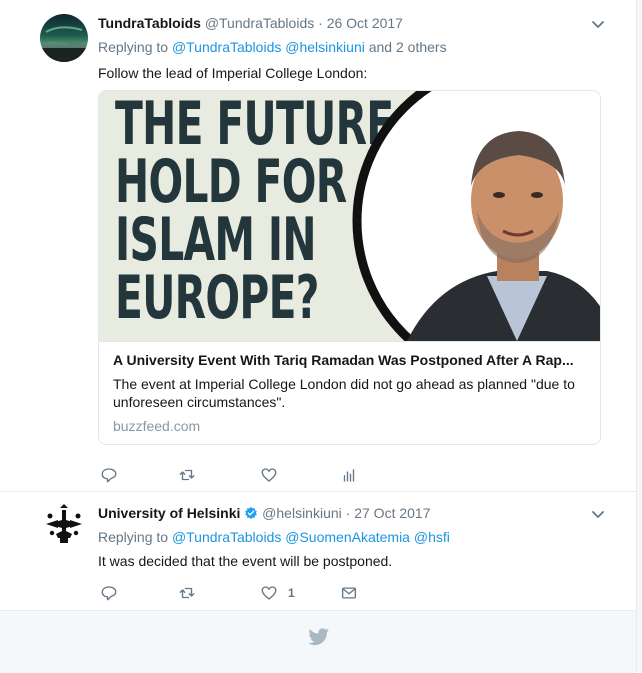  I want to click on like-button, so click(269, 475).